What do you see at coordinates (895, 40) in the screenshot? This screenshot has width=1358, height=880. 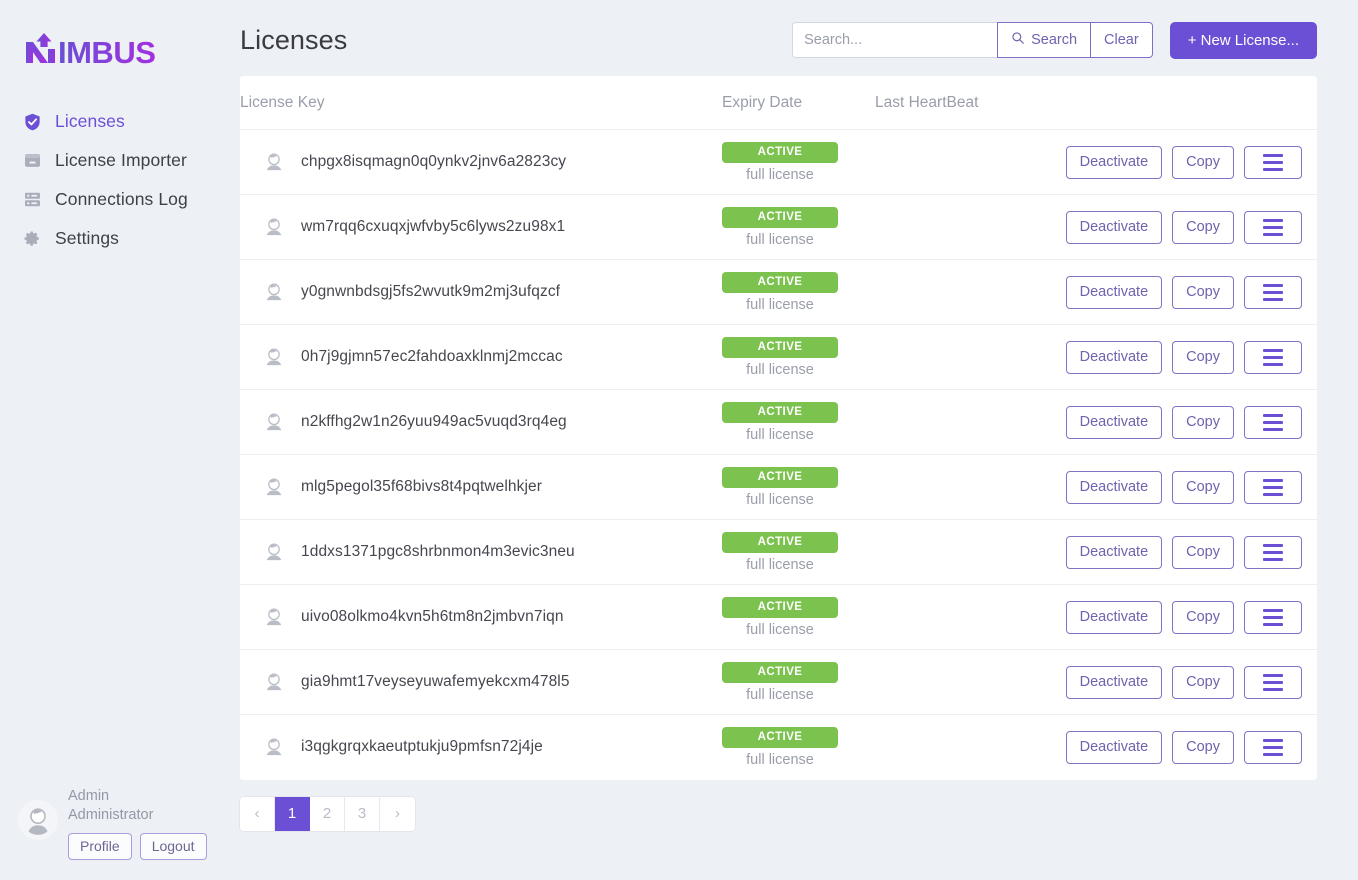 I see `search-input` at bounding box center [895, 40].